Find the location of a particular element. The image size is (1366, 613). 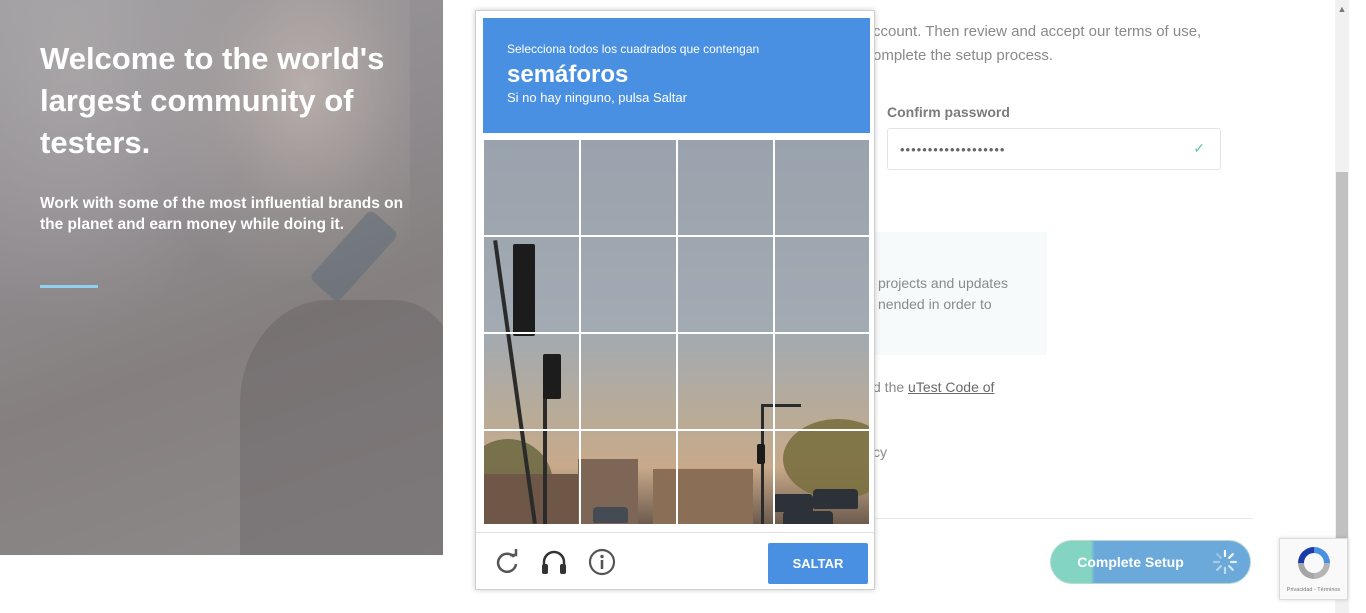

skip-button: SALTAR is located at coordinates (818, 563).